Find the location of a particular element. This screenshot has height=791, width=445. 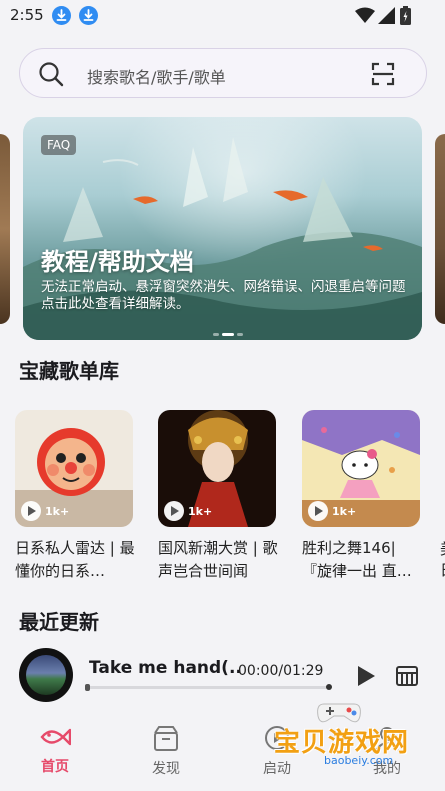

nav-label: 首页 is located at coordinates (55, 767).